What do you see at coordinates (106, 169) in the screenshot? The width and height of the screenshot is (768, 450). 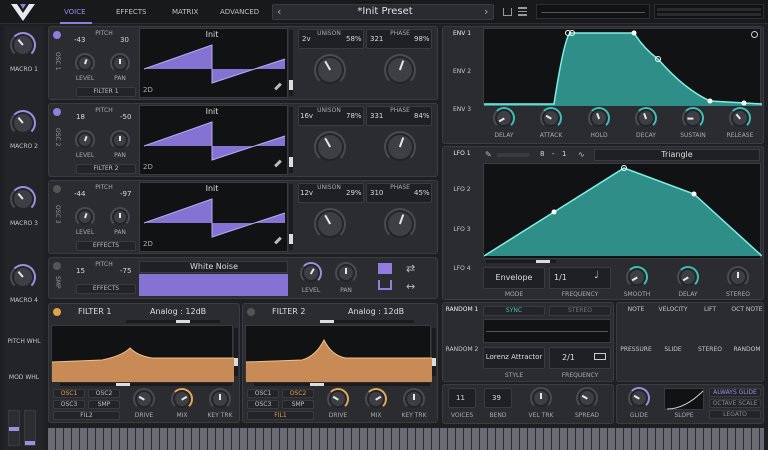 I see `osc-2-route: FILTER 2` at bounding box center [106, 169].